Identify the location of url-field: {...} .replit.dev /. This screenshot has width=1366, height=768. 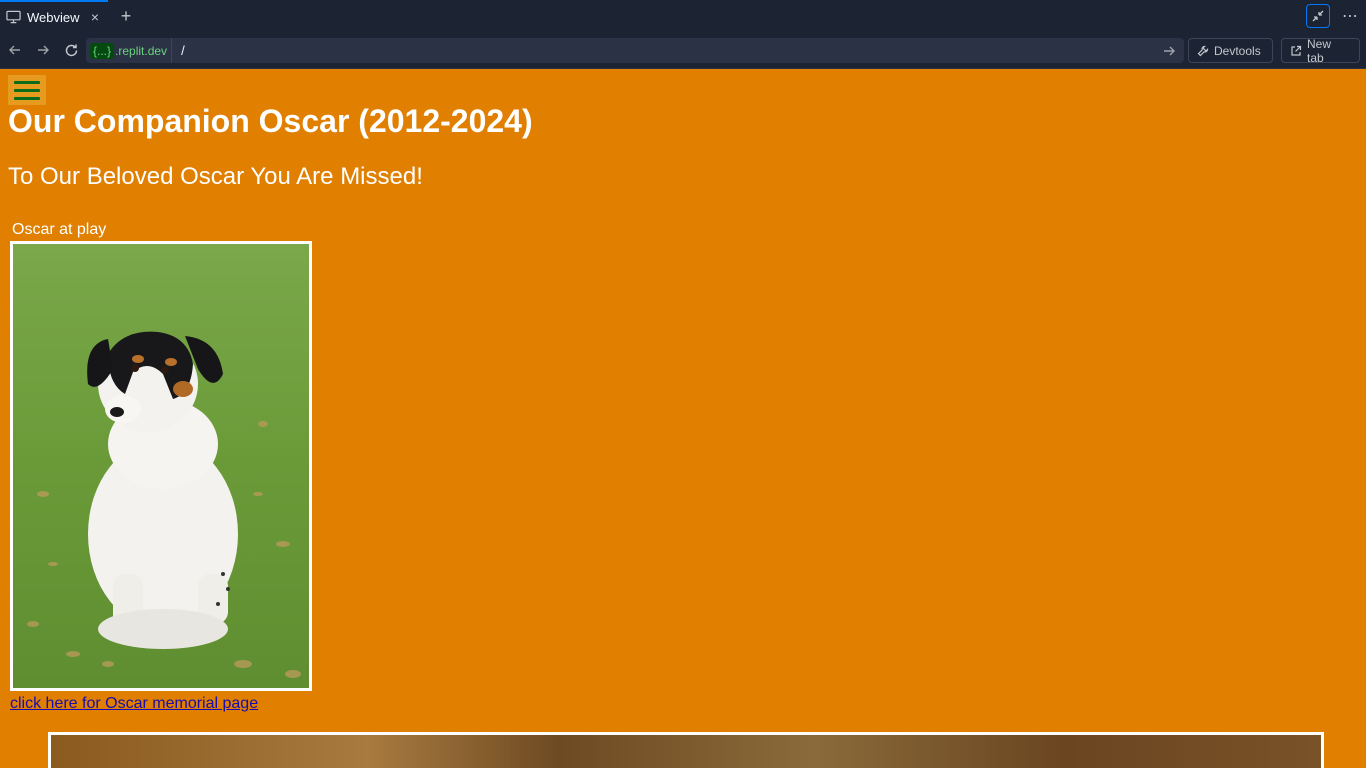
(635, 50).